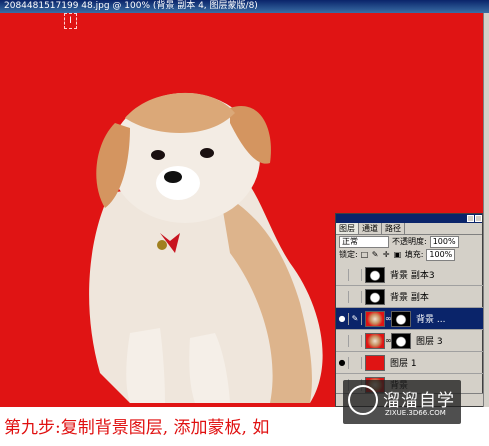  What do you see at coordinates (387, 254) in the screenshot?
I see `lock-move-icon: ✛` at bounding box center [387, 254].